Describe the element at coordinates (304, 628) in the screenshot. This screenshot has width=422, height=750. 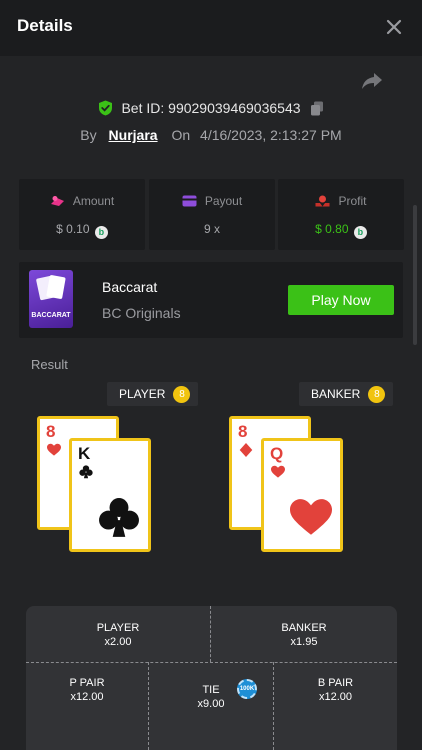
I see `banker-bet-label: BANKER` at that location.